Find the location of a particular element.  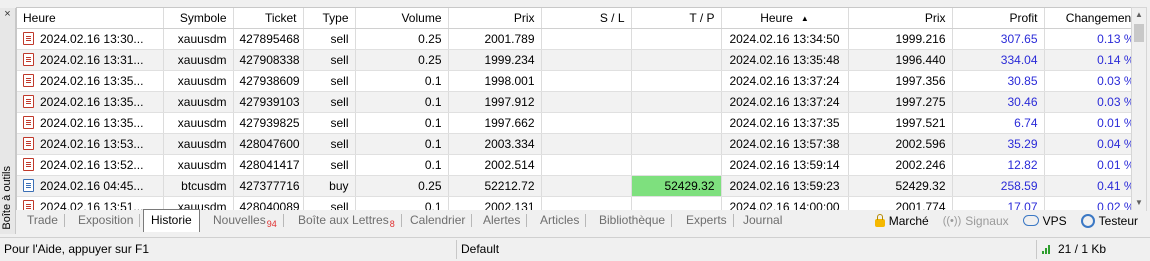

status-help-text: Pour l'Aide, appuyer sur F1 is located at coordinates (77, 249).